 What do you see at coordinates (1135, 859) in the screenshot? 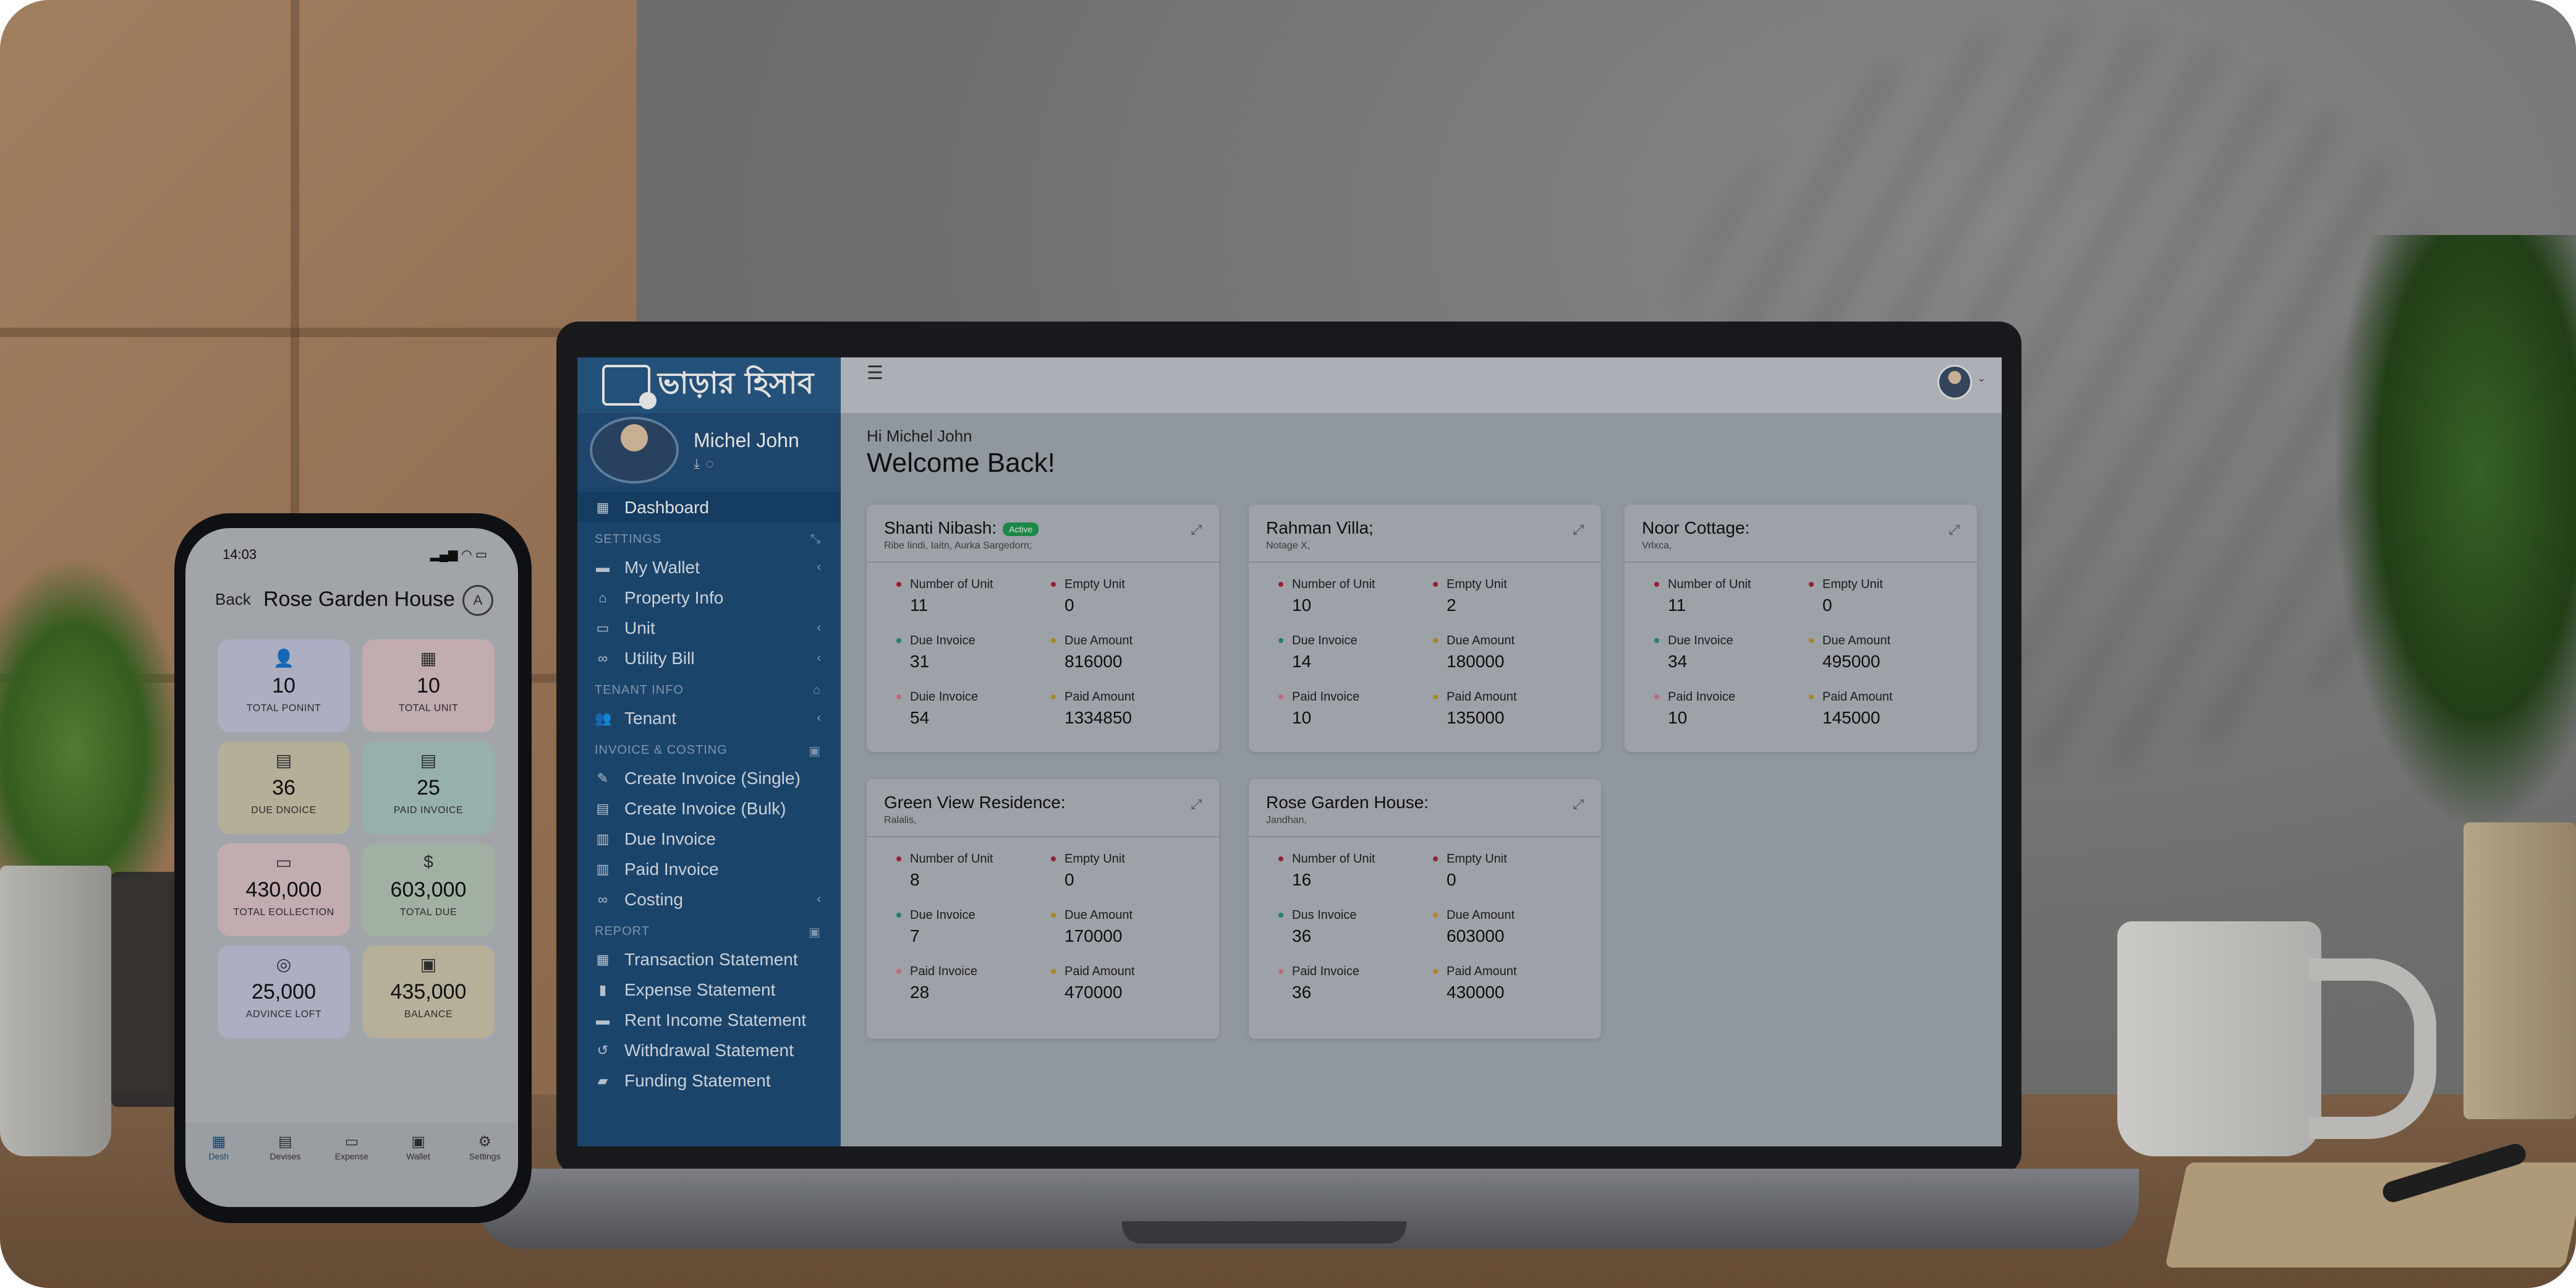
I see `stat-label: Empty Unit` at bounding box center [1135, 859].